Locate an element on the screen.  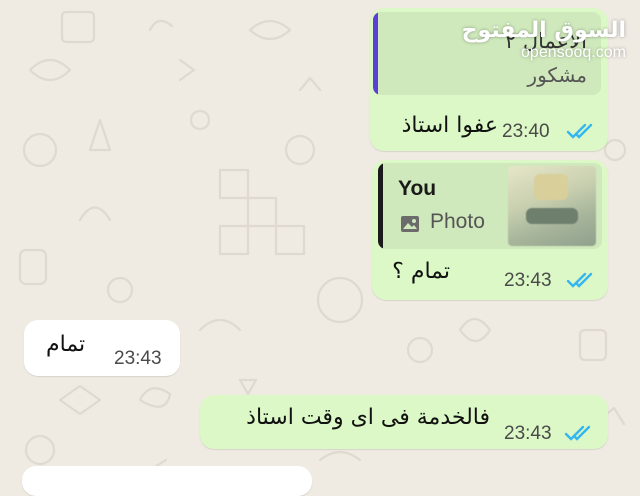
quoted-author: You is located at coordinates (417, 188).